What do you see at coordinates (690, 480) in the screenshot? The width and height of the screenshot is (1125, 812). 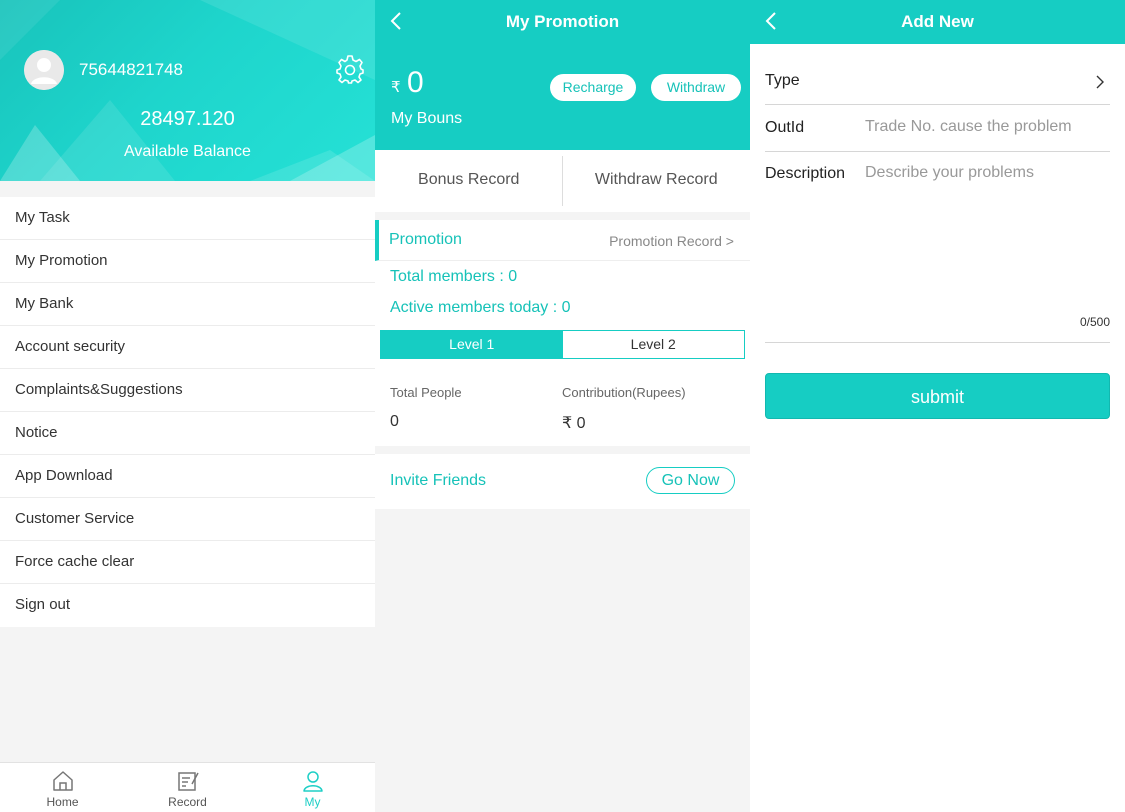 I see `go-now-button: Go Now` at bounding box center [690, 480].